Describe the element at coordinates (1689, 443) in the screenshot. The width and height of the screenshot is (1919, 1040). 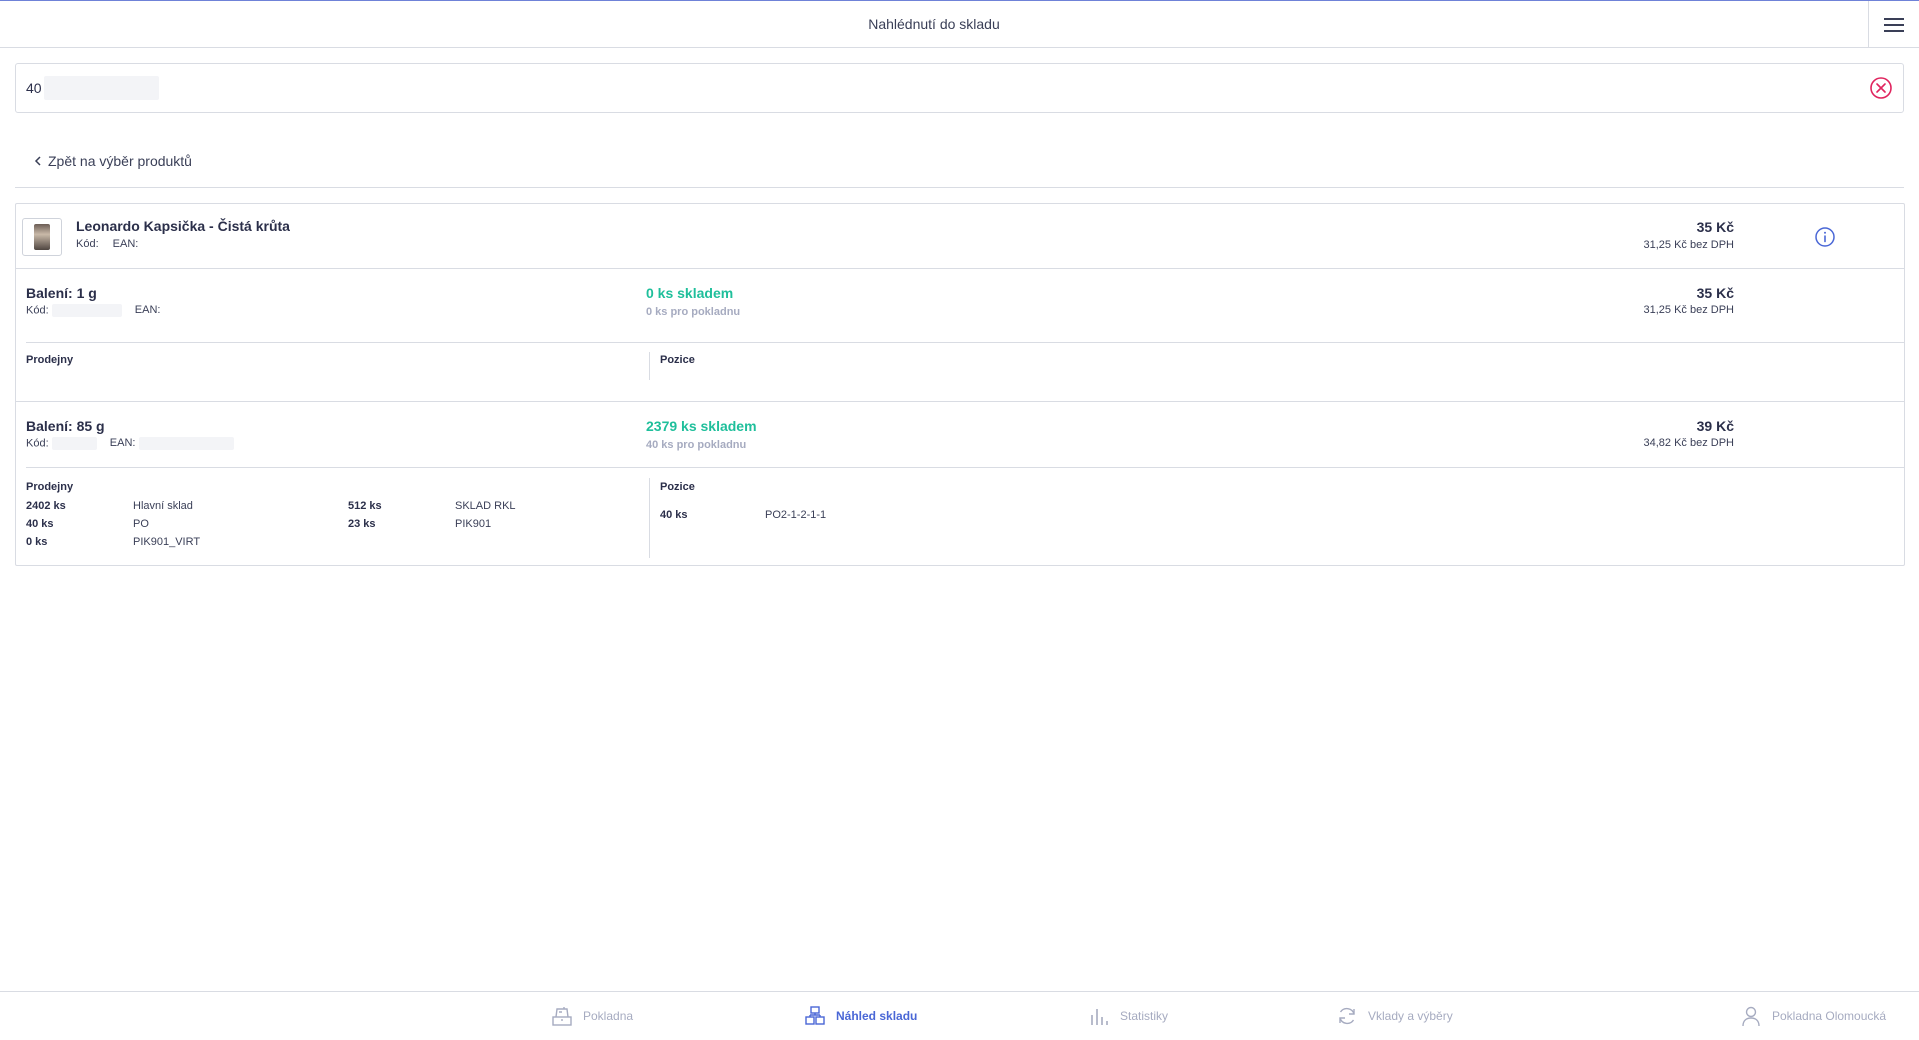
I see `package-price-net: 34,82 Kč bez DPH` at that location.